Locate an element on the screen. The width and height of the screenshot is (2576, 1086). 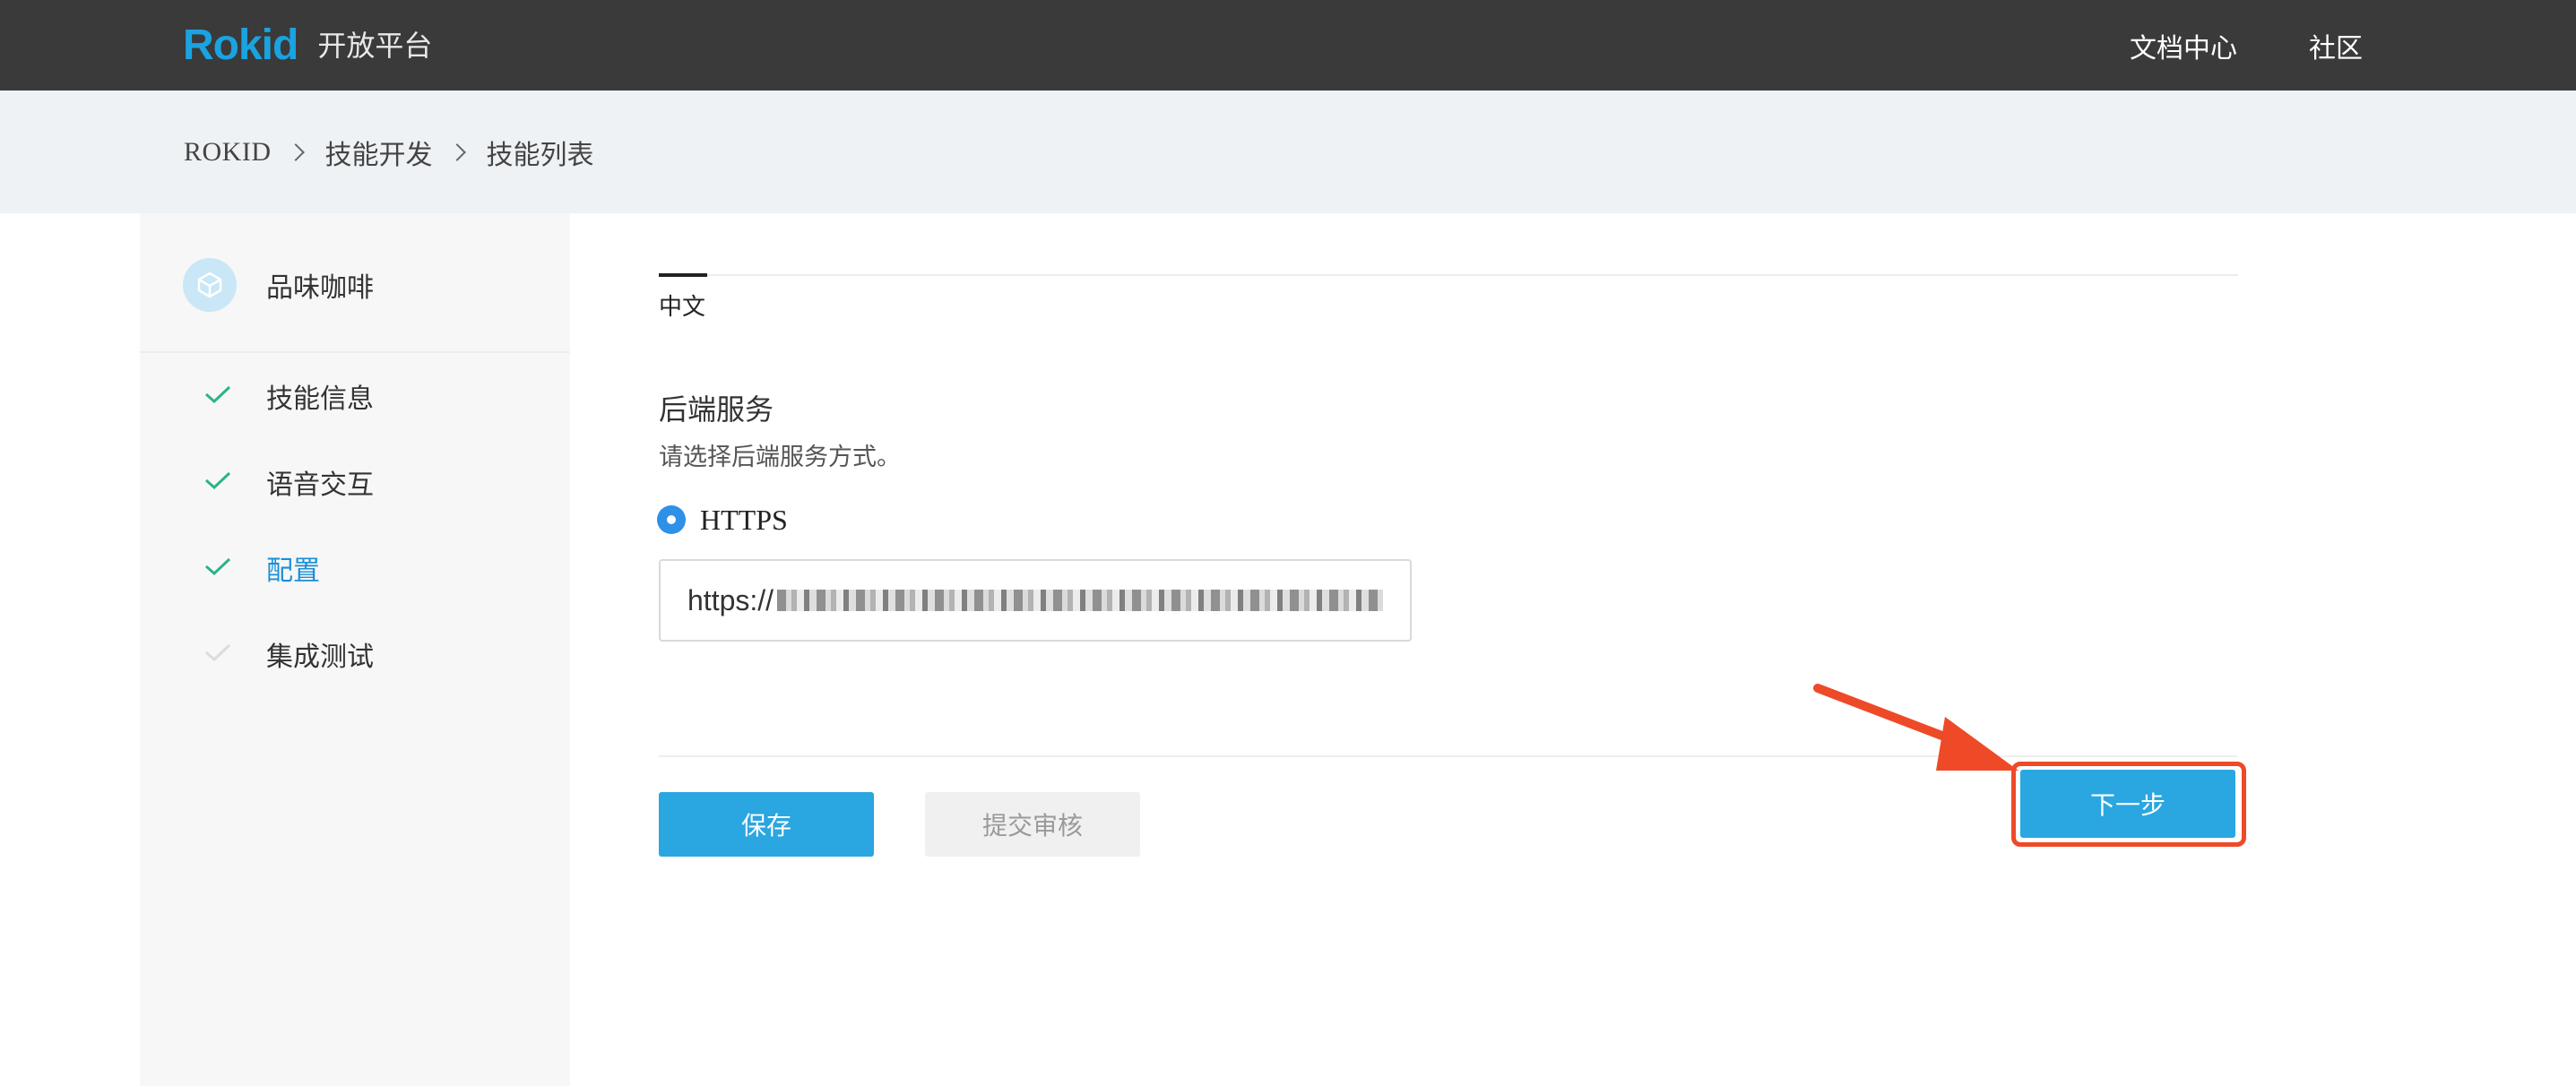
sidebar: 品味咖啡 技能信息 语音交互 配置 集成测试 is located at coordinates (355, 649).